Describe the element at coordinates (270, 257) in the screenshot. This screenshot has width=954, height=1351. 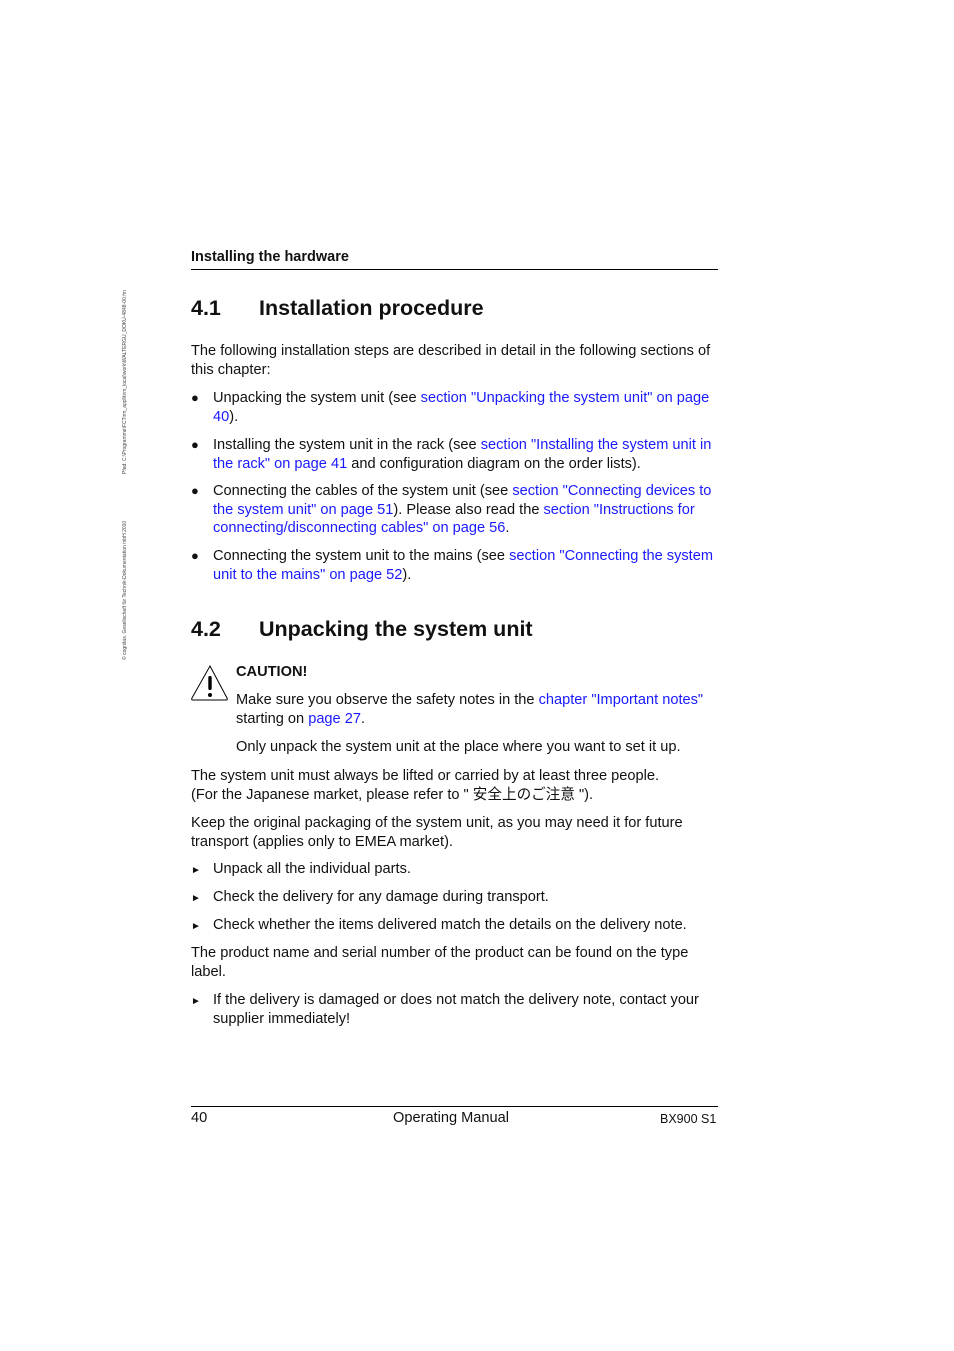
I see `running-header: Installing the hardware` at that location.